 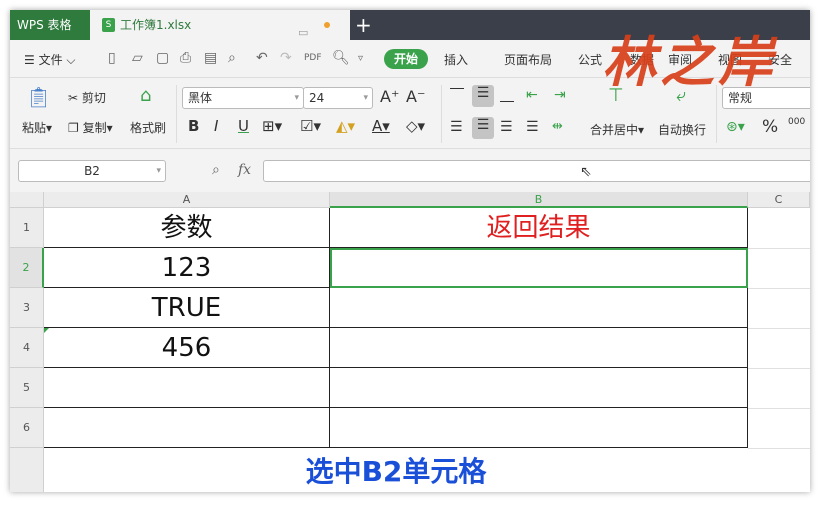 What do you see at coordinates (27, 388) in the screenshot?
I see `row-header-5: 5` at bounding box center [27, 388].